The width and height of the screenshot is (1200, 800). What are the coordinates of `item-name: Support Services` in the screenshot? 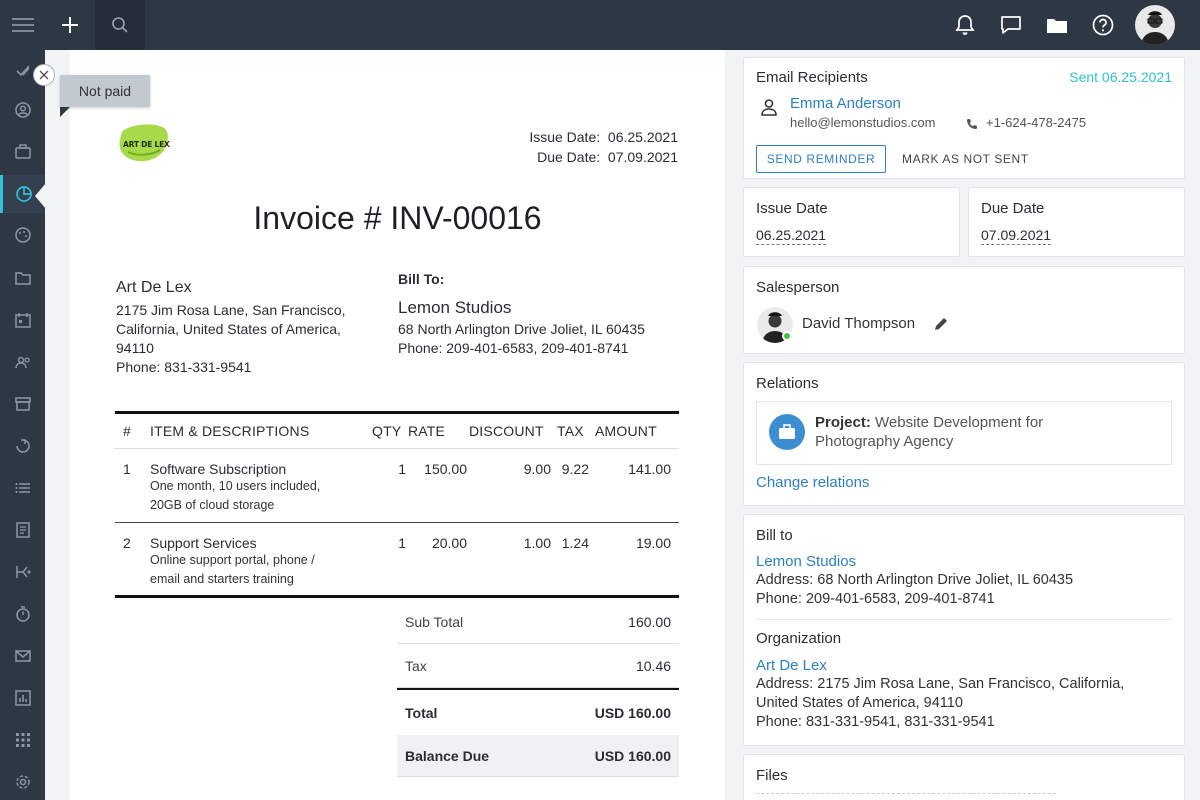 It's located at (203, 543).